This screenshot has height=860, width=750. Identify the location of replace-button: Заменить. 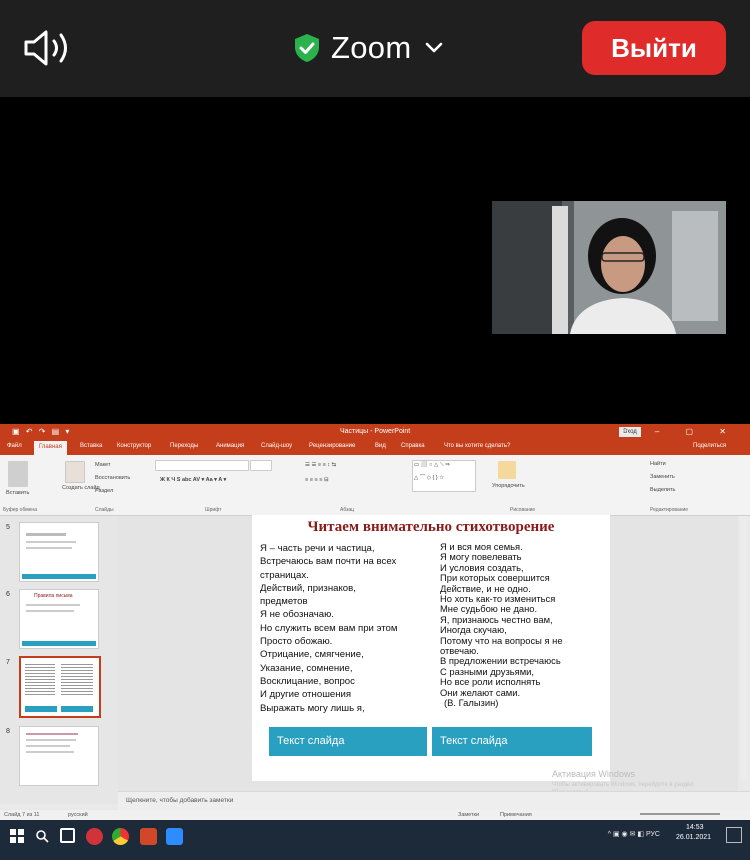
(662, 477).